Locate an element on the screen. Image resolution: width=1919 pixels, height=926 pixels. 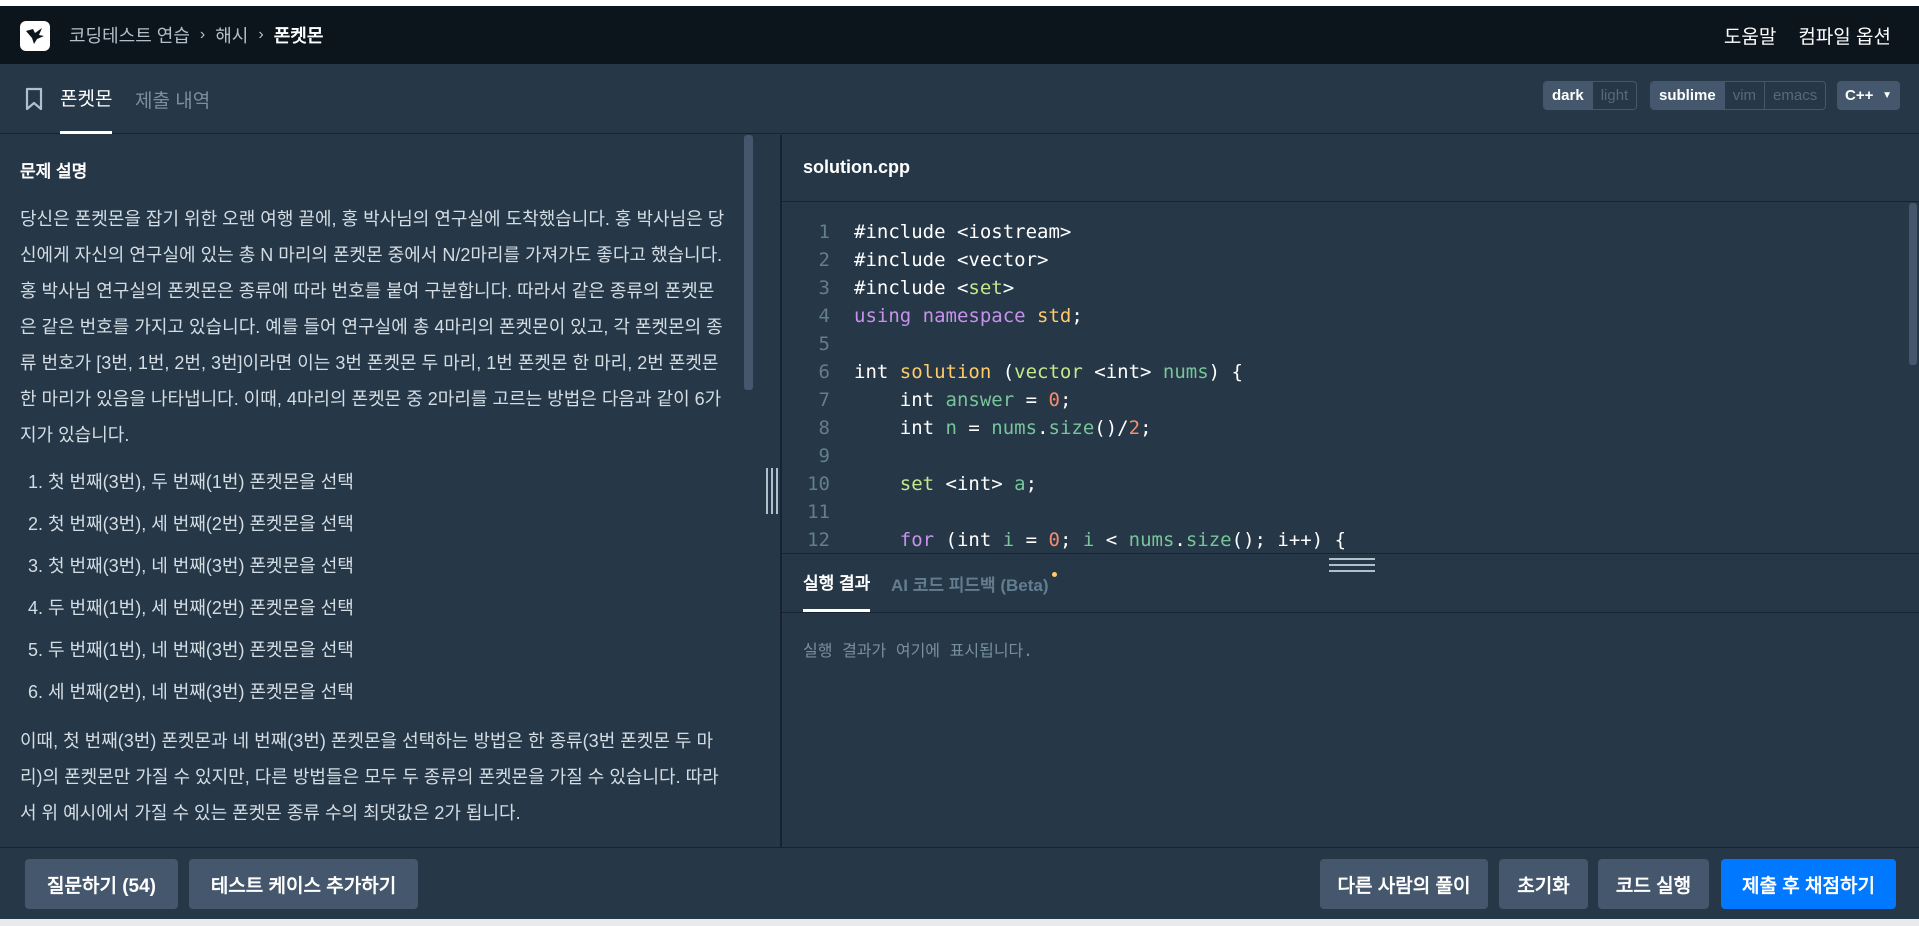
tab-submissions: 제출 내역 is located at coordinates (172, 99).